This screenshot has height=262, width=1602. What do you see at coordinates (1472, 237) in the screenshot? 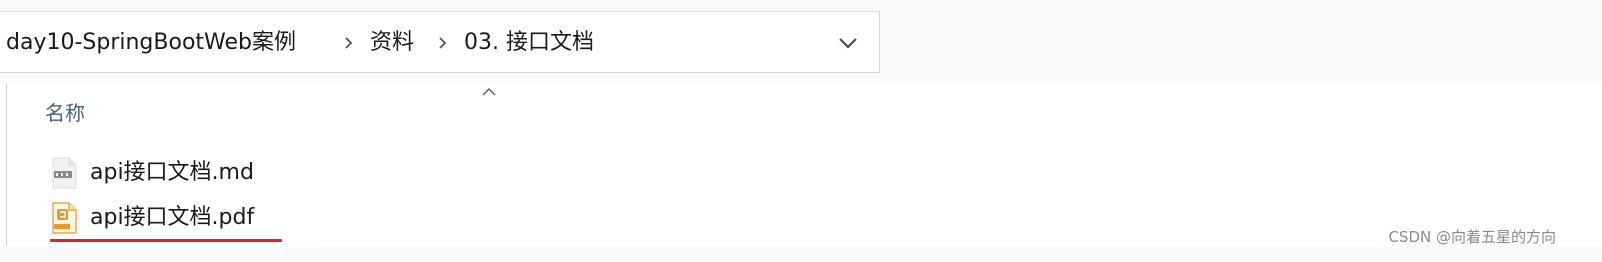
I see `watermark: CSDN @向着五星的方向` at bounding box center [1472, 237].